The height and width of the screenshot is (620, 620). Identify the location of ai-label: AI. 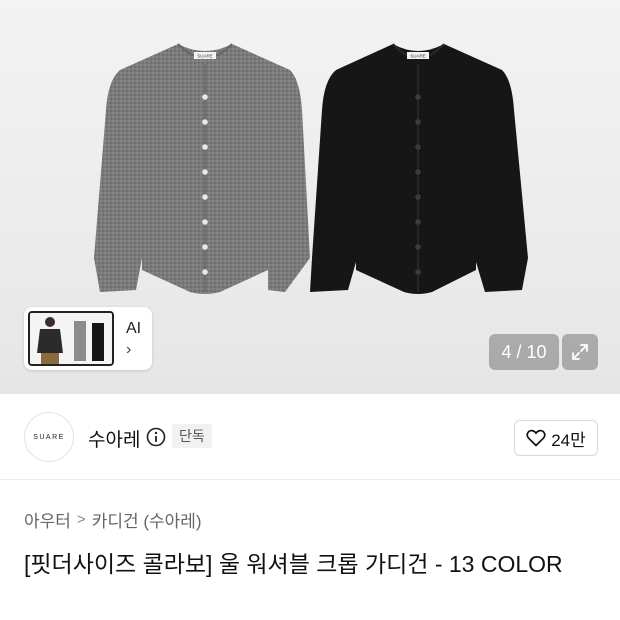
(134, 328).